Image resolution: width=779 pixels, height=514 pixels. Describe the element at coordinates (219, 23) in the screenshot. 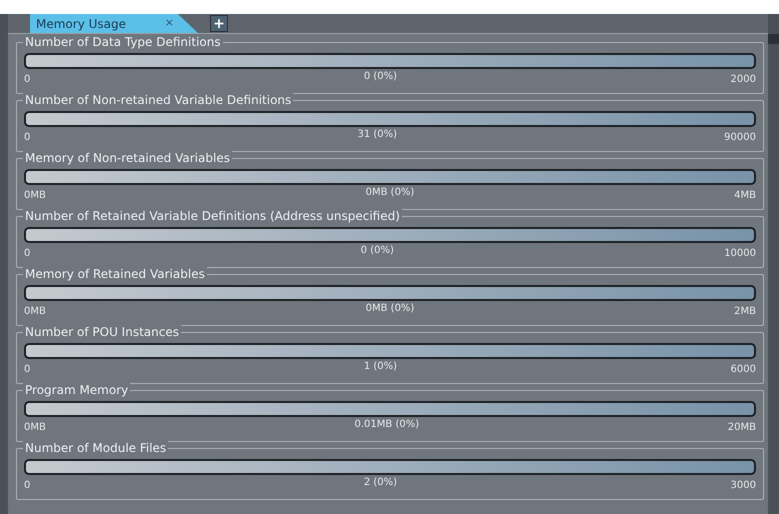

I see `add-tab-button: +` at that location.